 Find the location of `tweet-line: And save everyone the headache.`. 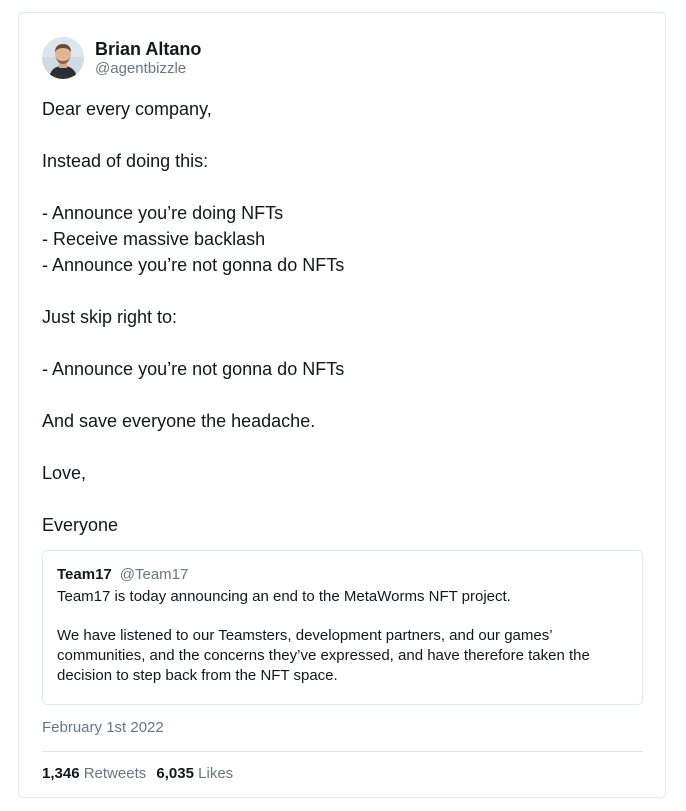

tweet-line: And save everyone the headache. is located at coordinates (179, 421).